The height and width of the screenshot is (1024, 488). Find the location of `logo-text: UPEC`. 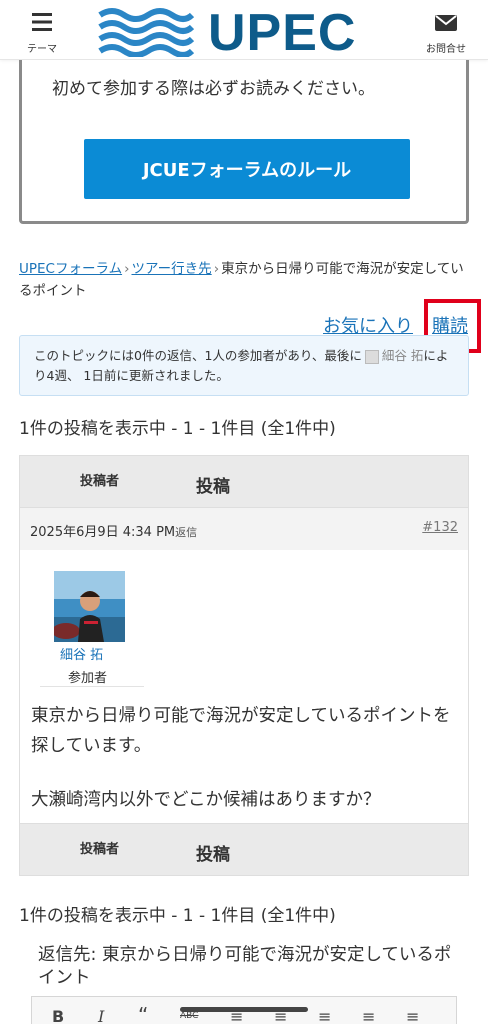

logo-text: UPEC is located at coordinates (282, 33).